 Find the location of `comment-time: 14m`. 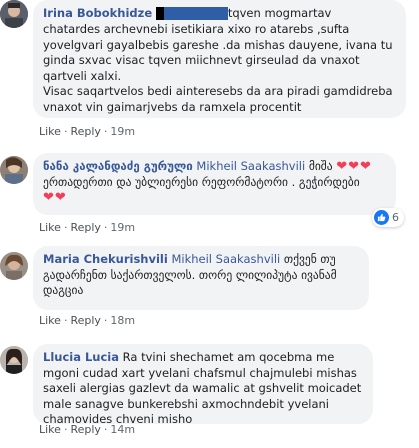

comment-time: 14m is located at coordinates (122, 429).